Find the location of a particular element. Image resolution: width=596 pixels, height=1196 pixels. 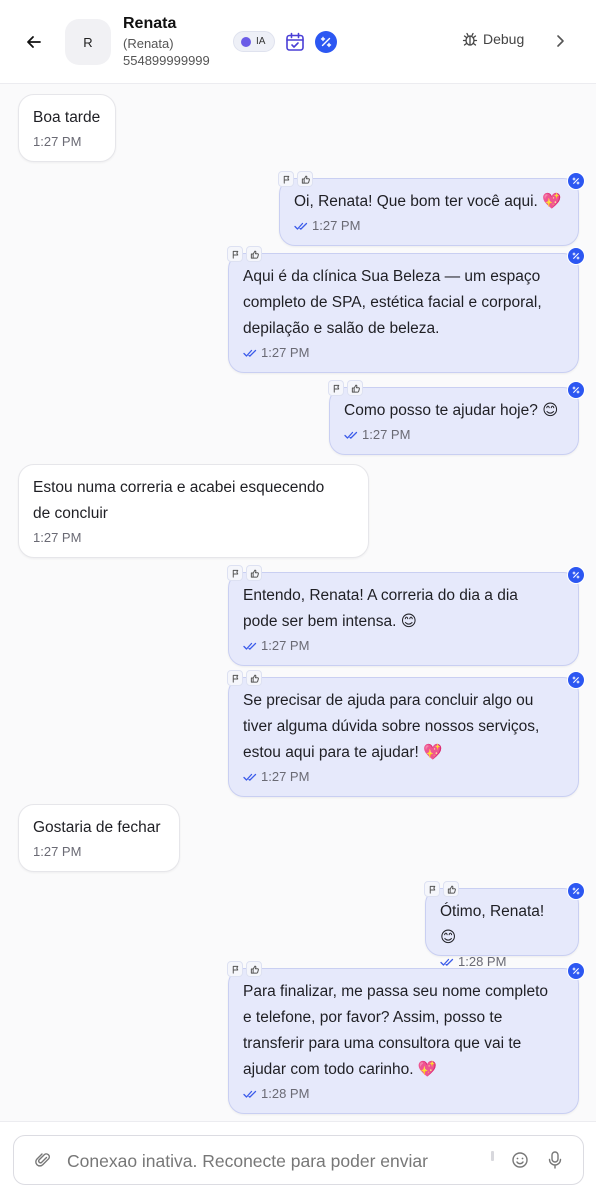

chevron-right-icon is located at coordinates (560, 41).